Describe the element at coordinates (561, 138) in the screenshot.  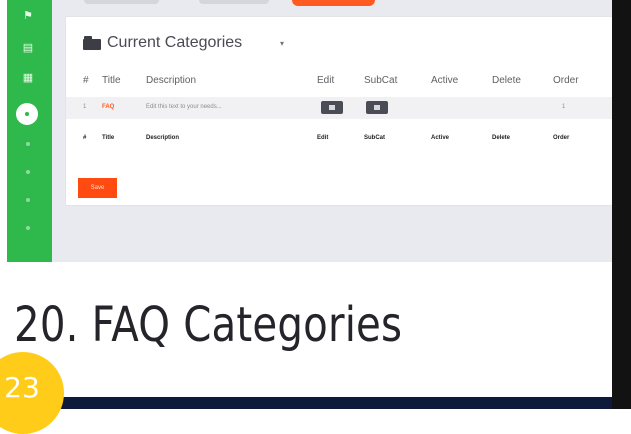
I see `foot-order: Order` at that location.